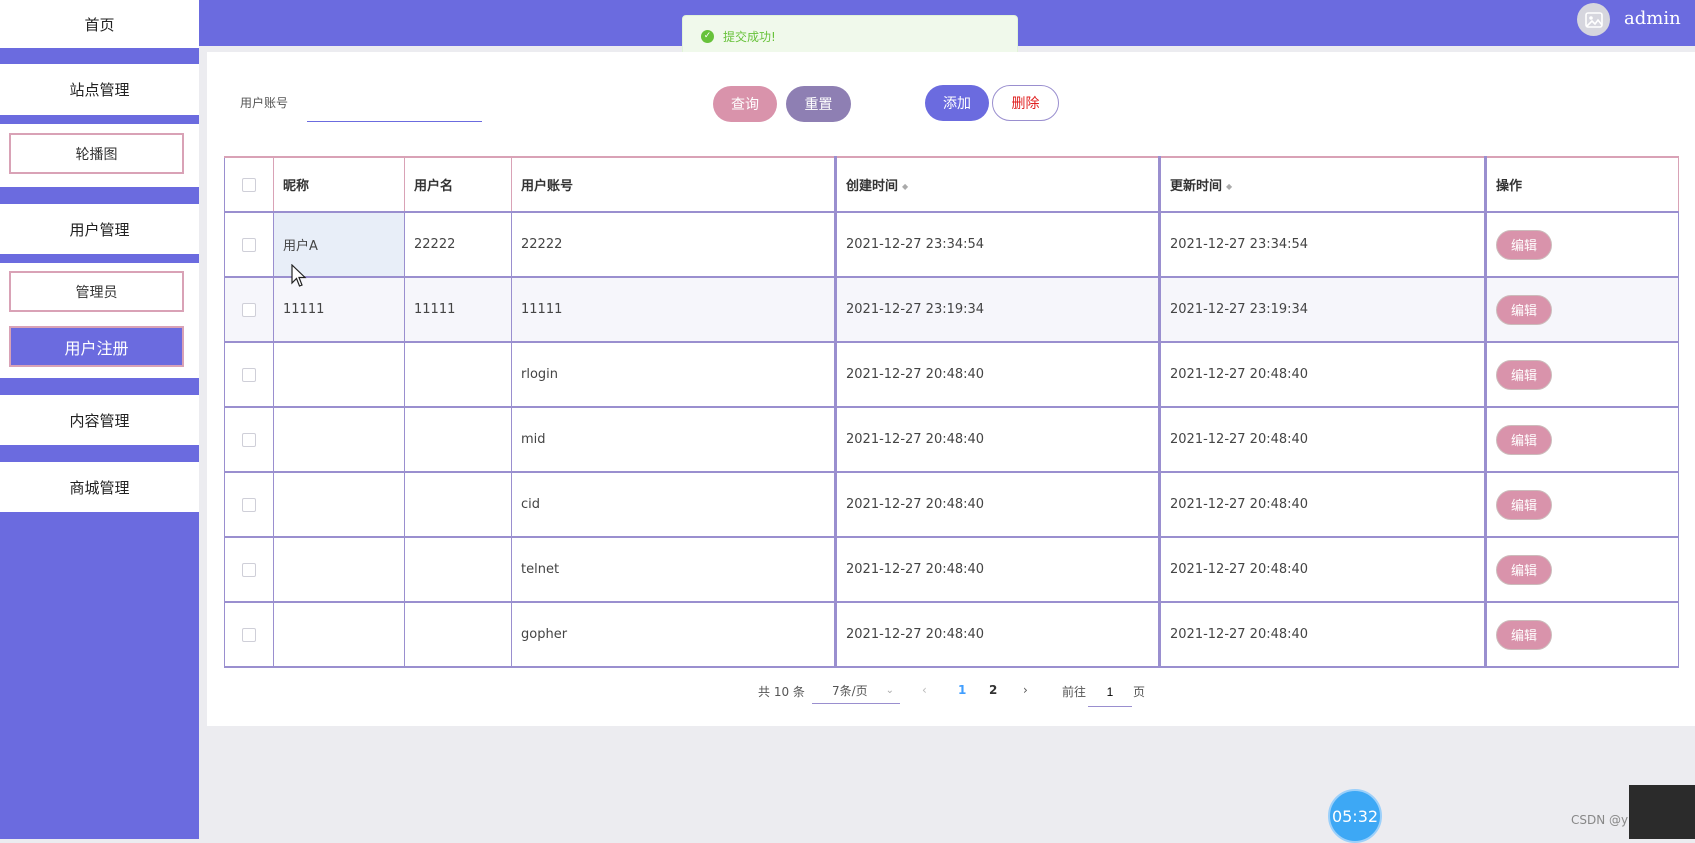 The image size is (1695, 843). I want to click on sidebar-item-user-registration: 用户注册, so click(96, 346).